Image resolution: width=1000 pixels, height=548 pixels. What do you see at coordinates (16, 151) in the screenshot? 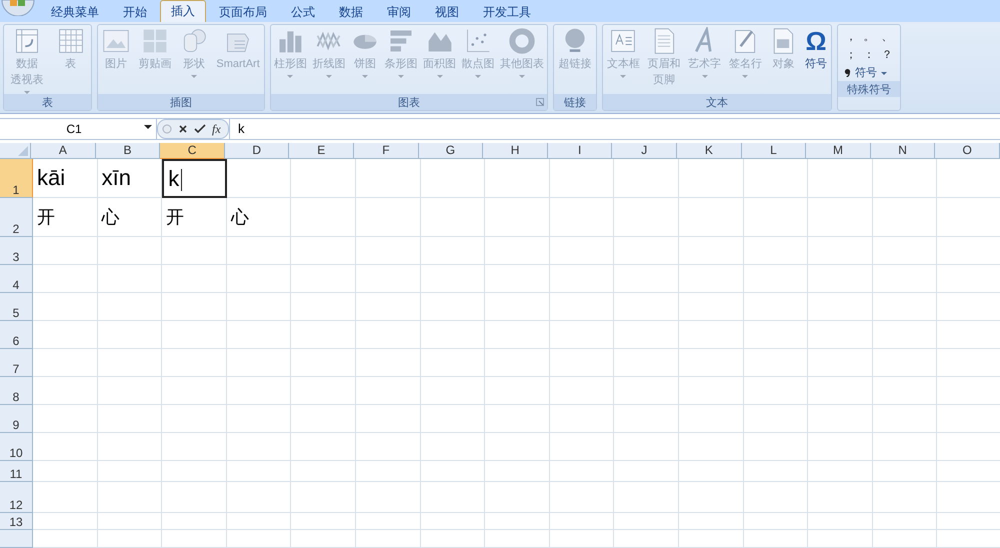
I see `select-all-corner` at bounding box center [16, 151].